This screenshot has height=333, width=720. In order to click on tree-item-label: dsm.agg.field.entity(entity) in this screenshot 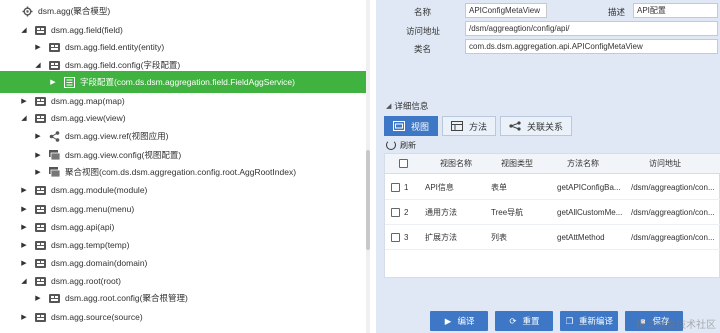, I will do `click(115, 47)`.